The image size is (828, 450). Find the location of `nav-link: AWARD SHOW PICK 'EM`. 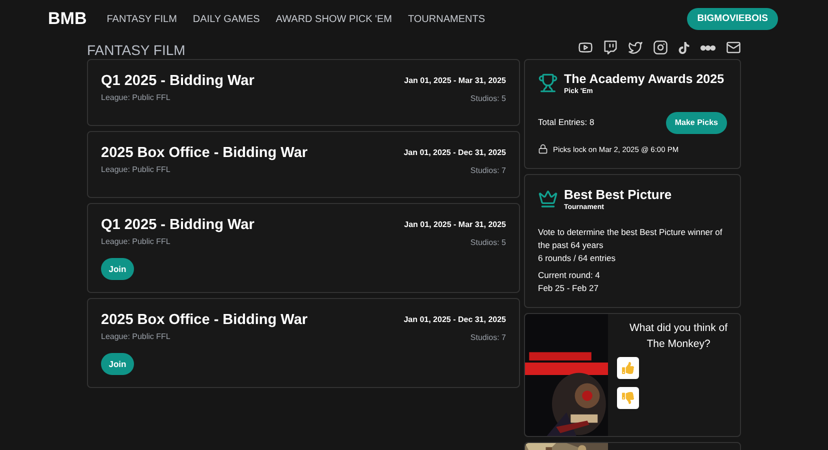

nav-link: AWARD SHOW PICK 'EM is located at coordinates (334, 19).